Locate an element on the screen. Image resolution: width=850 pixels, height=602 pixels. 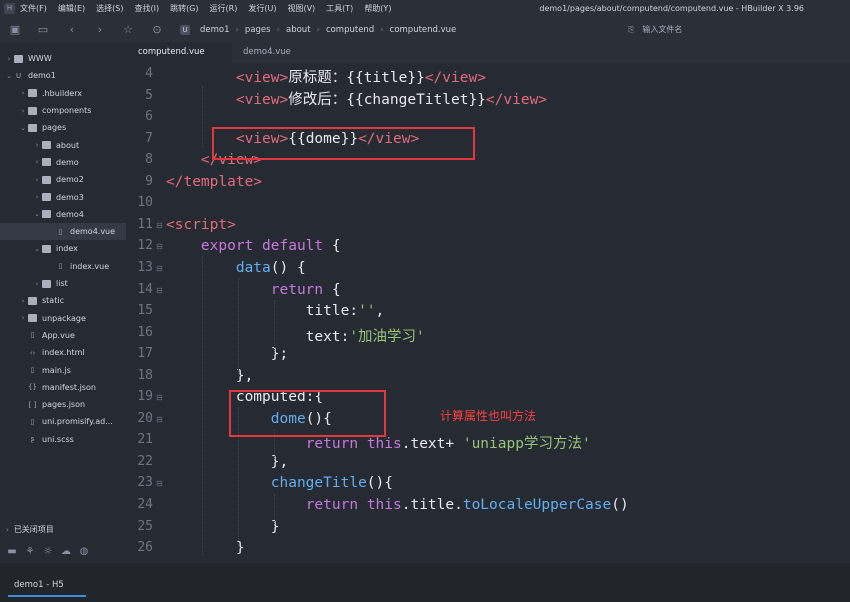
tree-item: ▯ main.js is located at coordinates (63, 369).